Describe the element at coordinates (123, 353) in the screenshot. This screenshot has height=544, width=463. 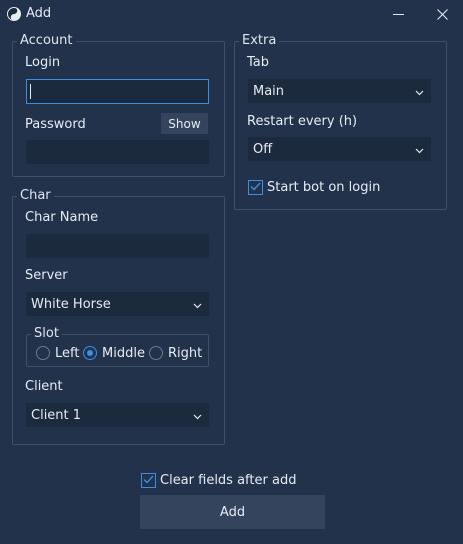
I see `slot-middle-label: Middle` at that location.